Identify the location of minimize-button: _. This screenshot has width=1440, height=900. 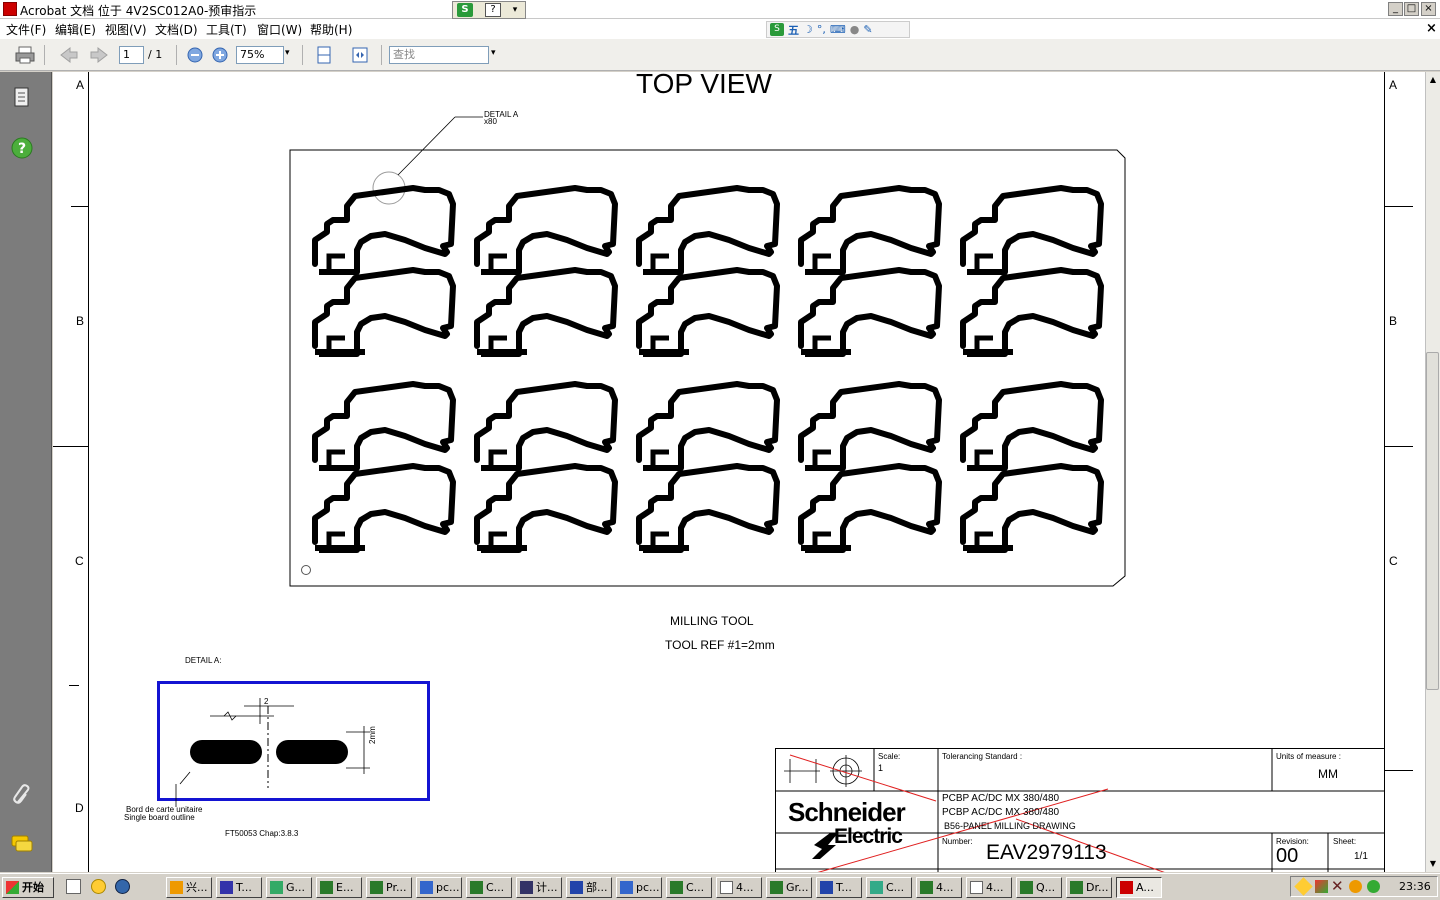
(1395, 9).